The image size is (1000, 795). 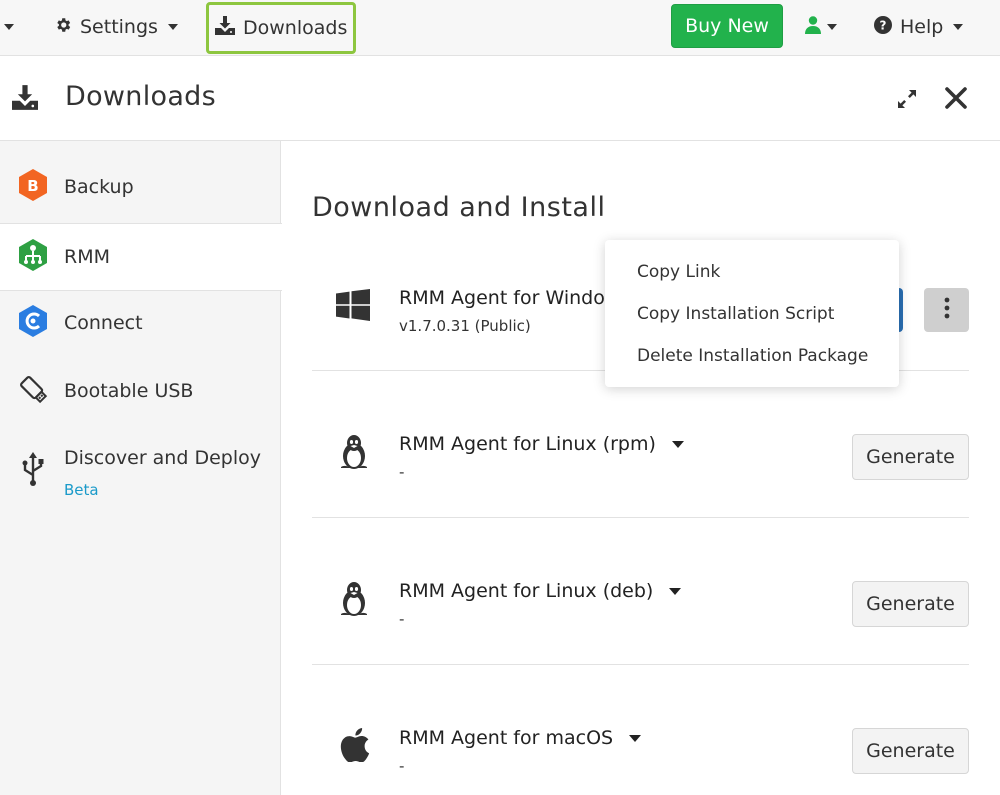 I want to click on sidebar-item-rmm: RMM, so click(x=141, y=257).